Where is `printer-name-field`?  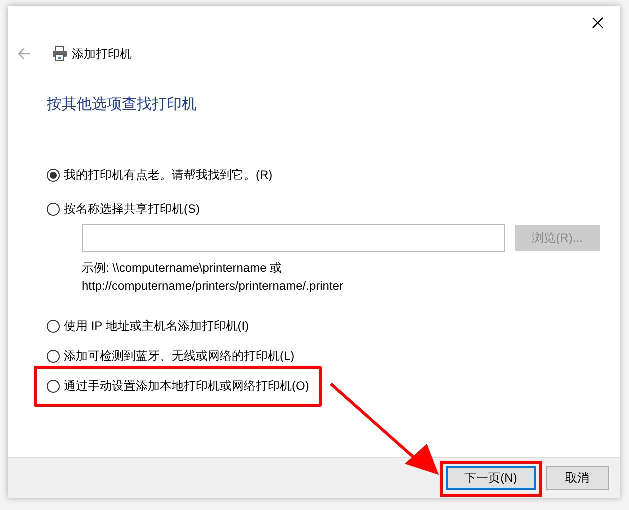 printer-name-field is located at coordinates (293, 238).